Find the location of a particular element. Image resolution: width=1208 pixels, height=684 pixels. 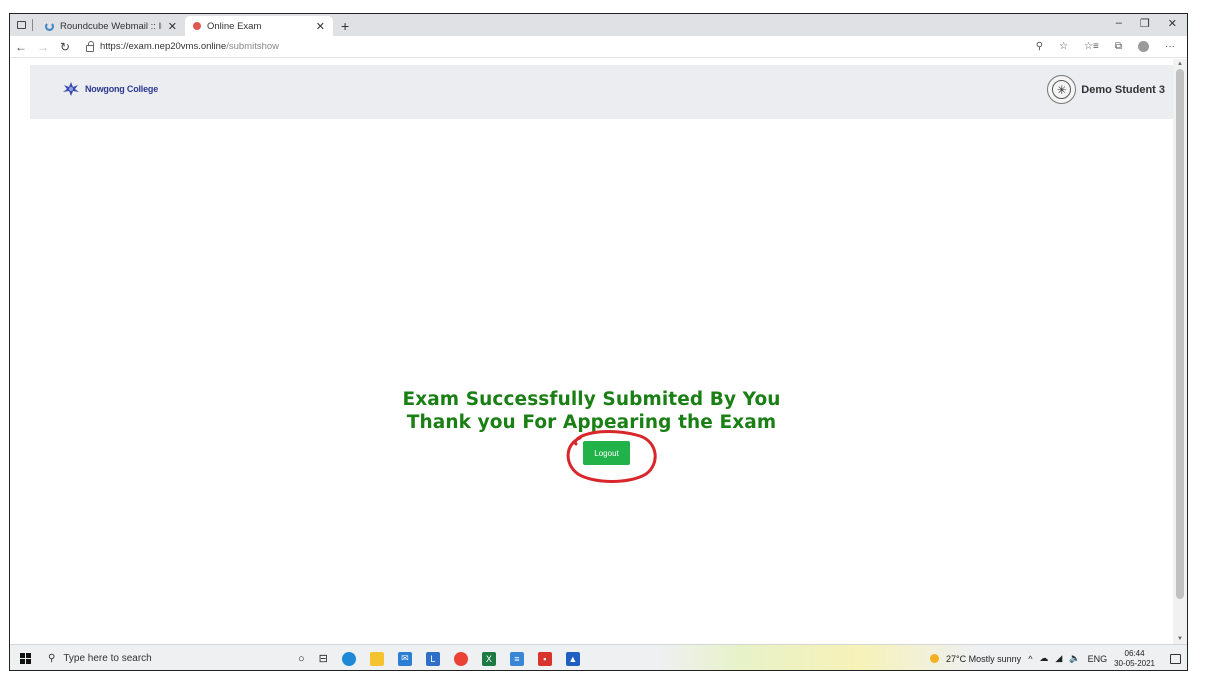

compass-icon: ✳ is located at coordinates (1062, 89).